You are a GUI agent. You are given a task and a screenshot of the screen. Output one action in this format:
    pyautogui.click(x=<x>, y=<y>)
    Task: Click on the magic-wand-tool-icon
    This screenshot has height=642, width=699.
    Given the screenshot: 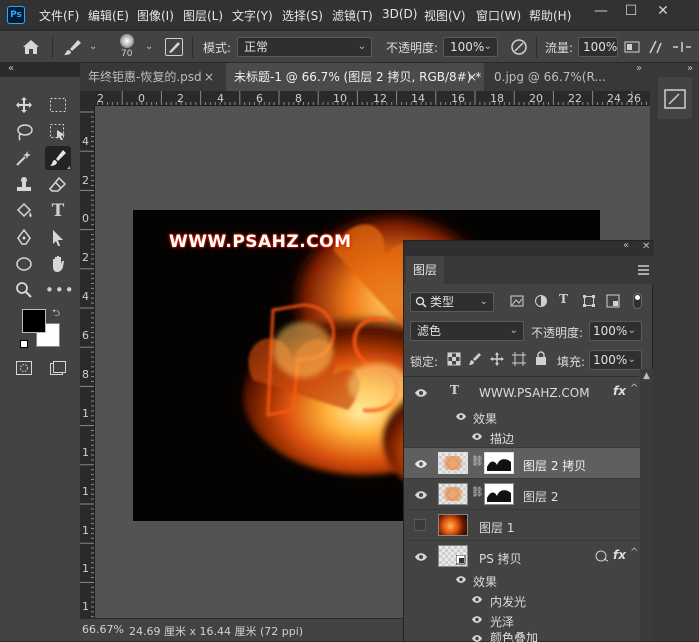 What is the action you would take?
    pyautogui.click(x=24, y=158)
    